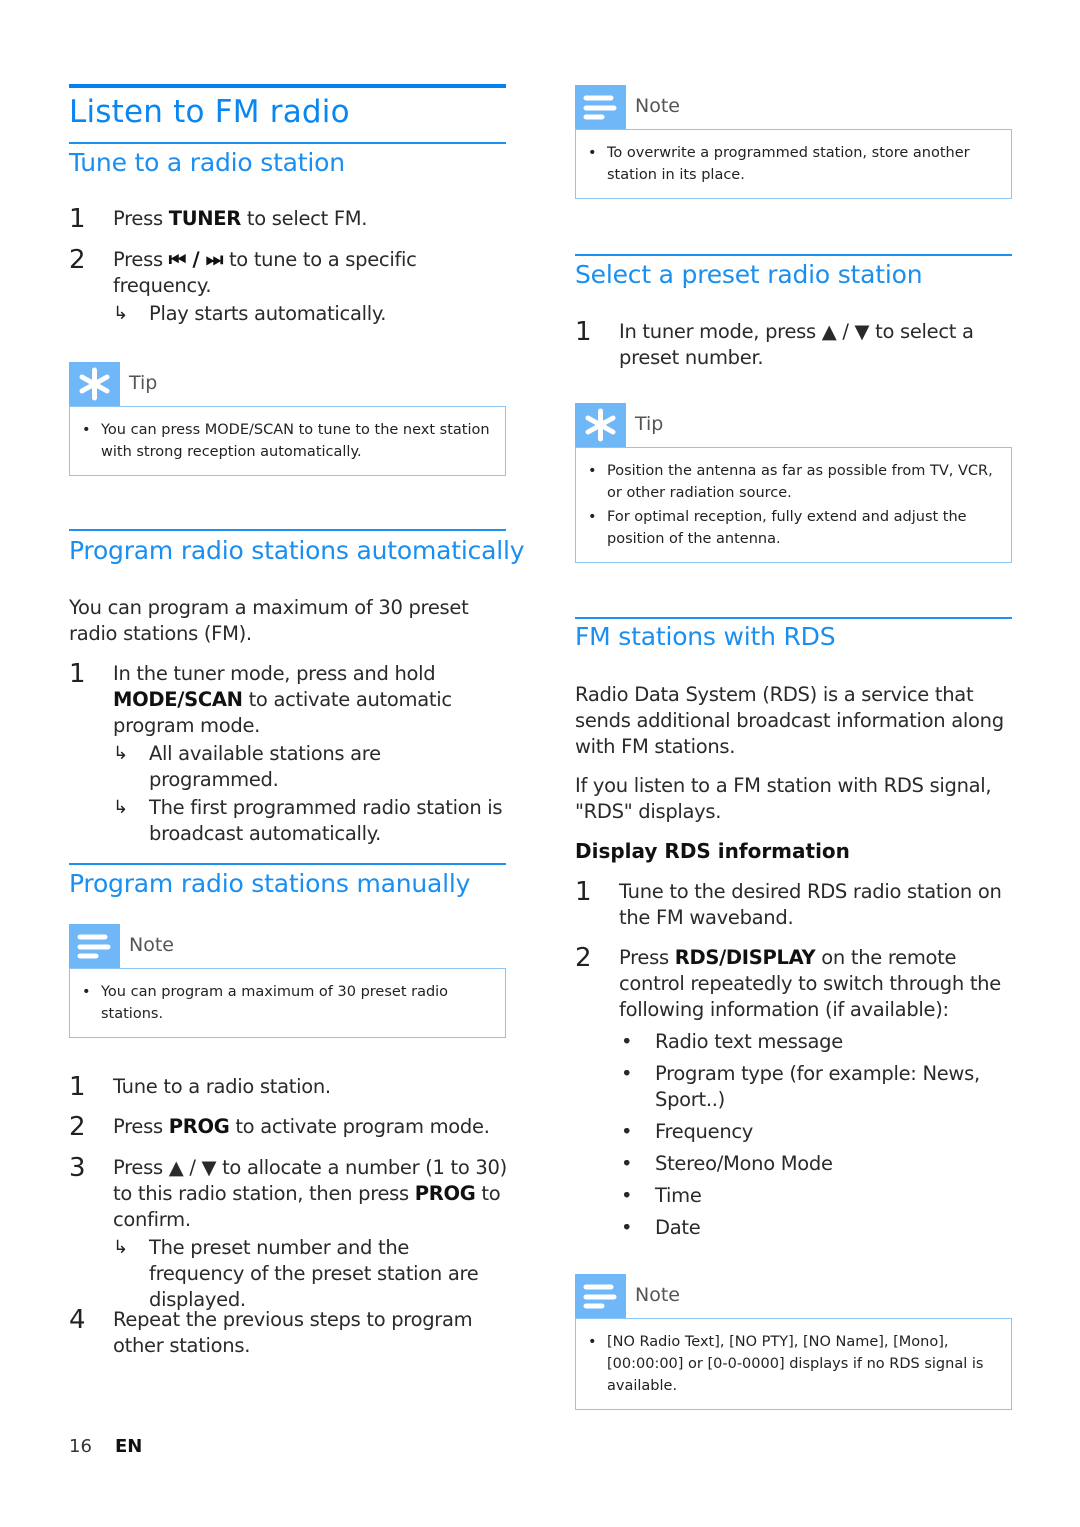  I want to click on key-label: TUNER, so click(205, 218).